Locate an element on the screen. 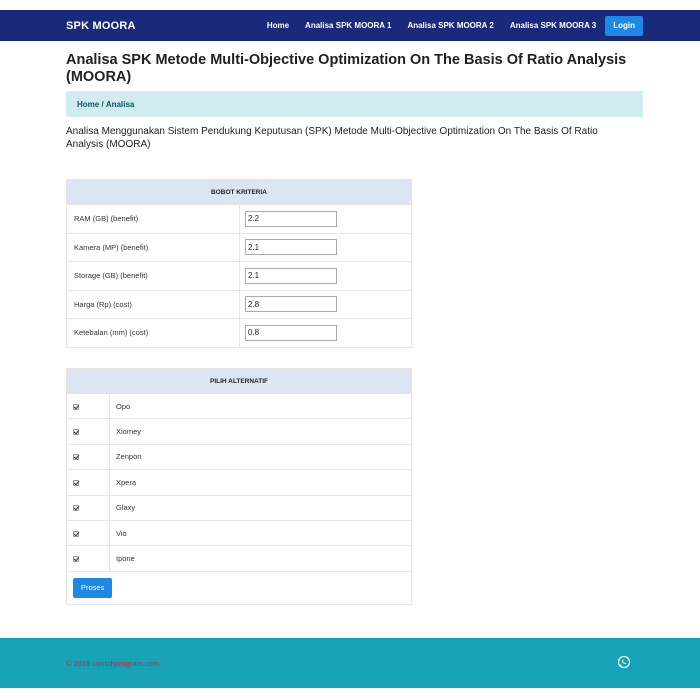  breadcrumb-current: Analisa is located at coordinates (120, 104).